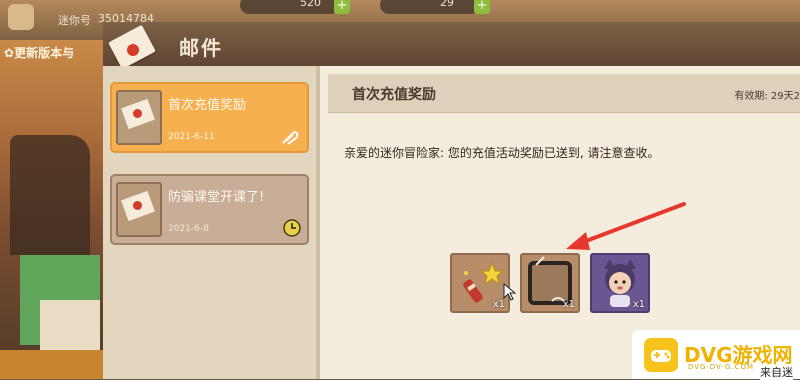  Describe the element at coordinates (70, 325) in the screenshot. I see `scene-character` at that location.